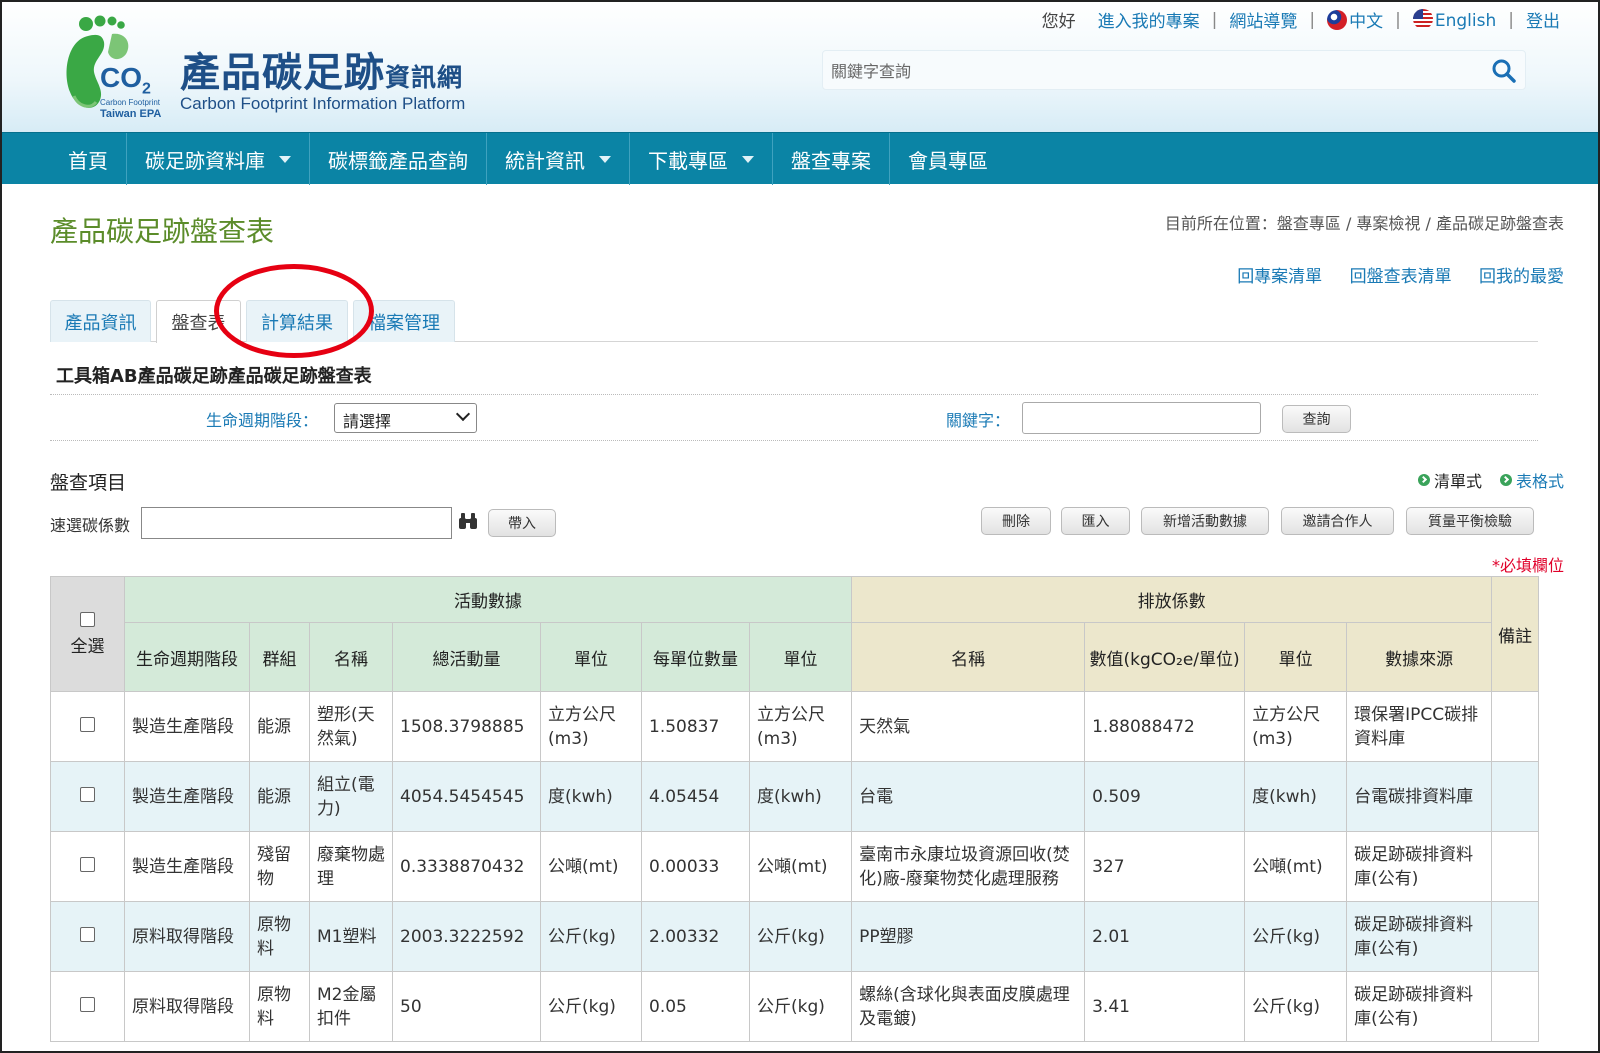 This screenshot has width=1600, height=1053. Describe the element at coordinates (695, 657) in the screenshot. I see `col-per-unit-qty: 每單位數量` at that location.